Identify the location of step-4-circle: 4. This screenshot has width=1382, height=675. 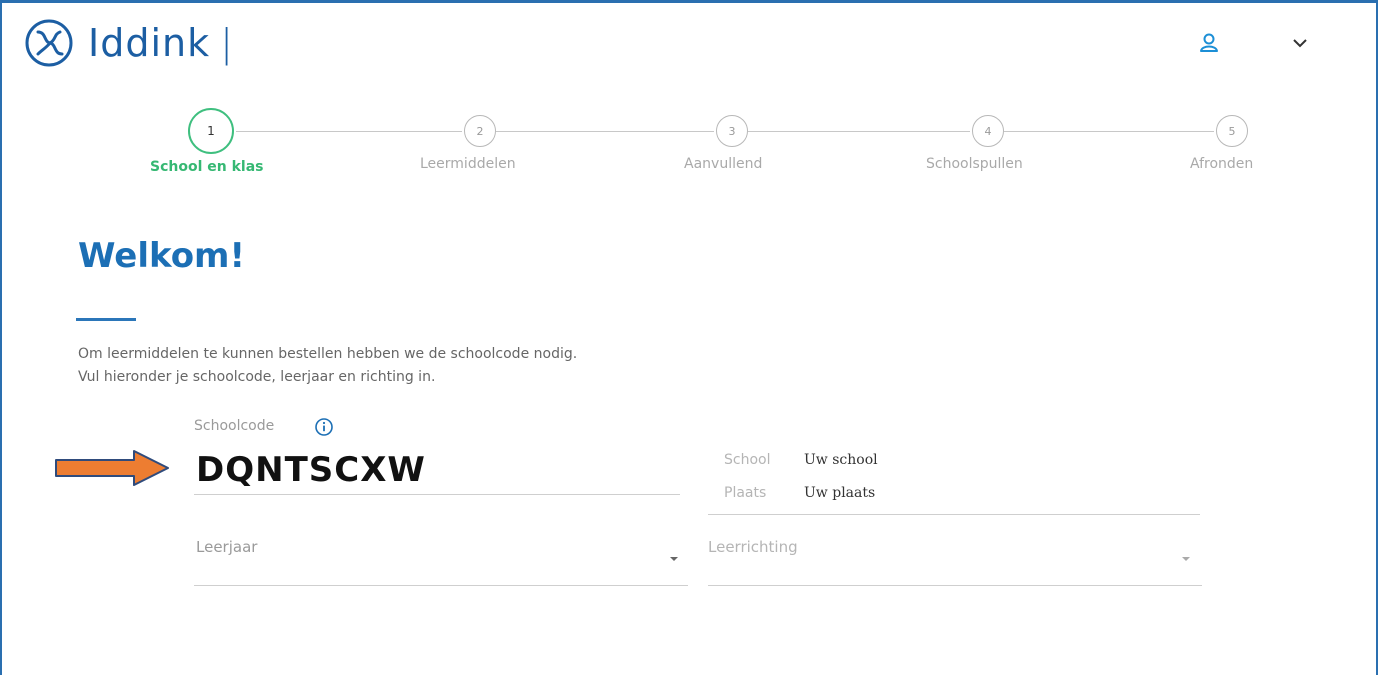
(988, 131).